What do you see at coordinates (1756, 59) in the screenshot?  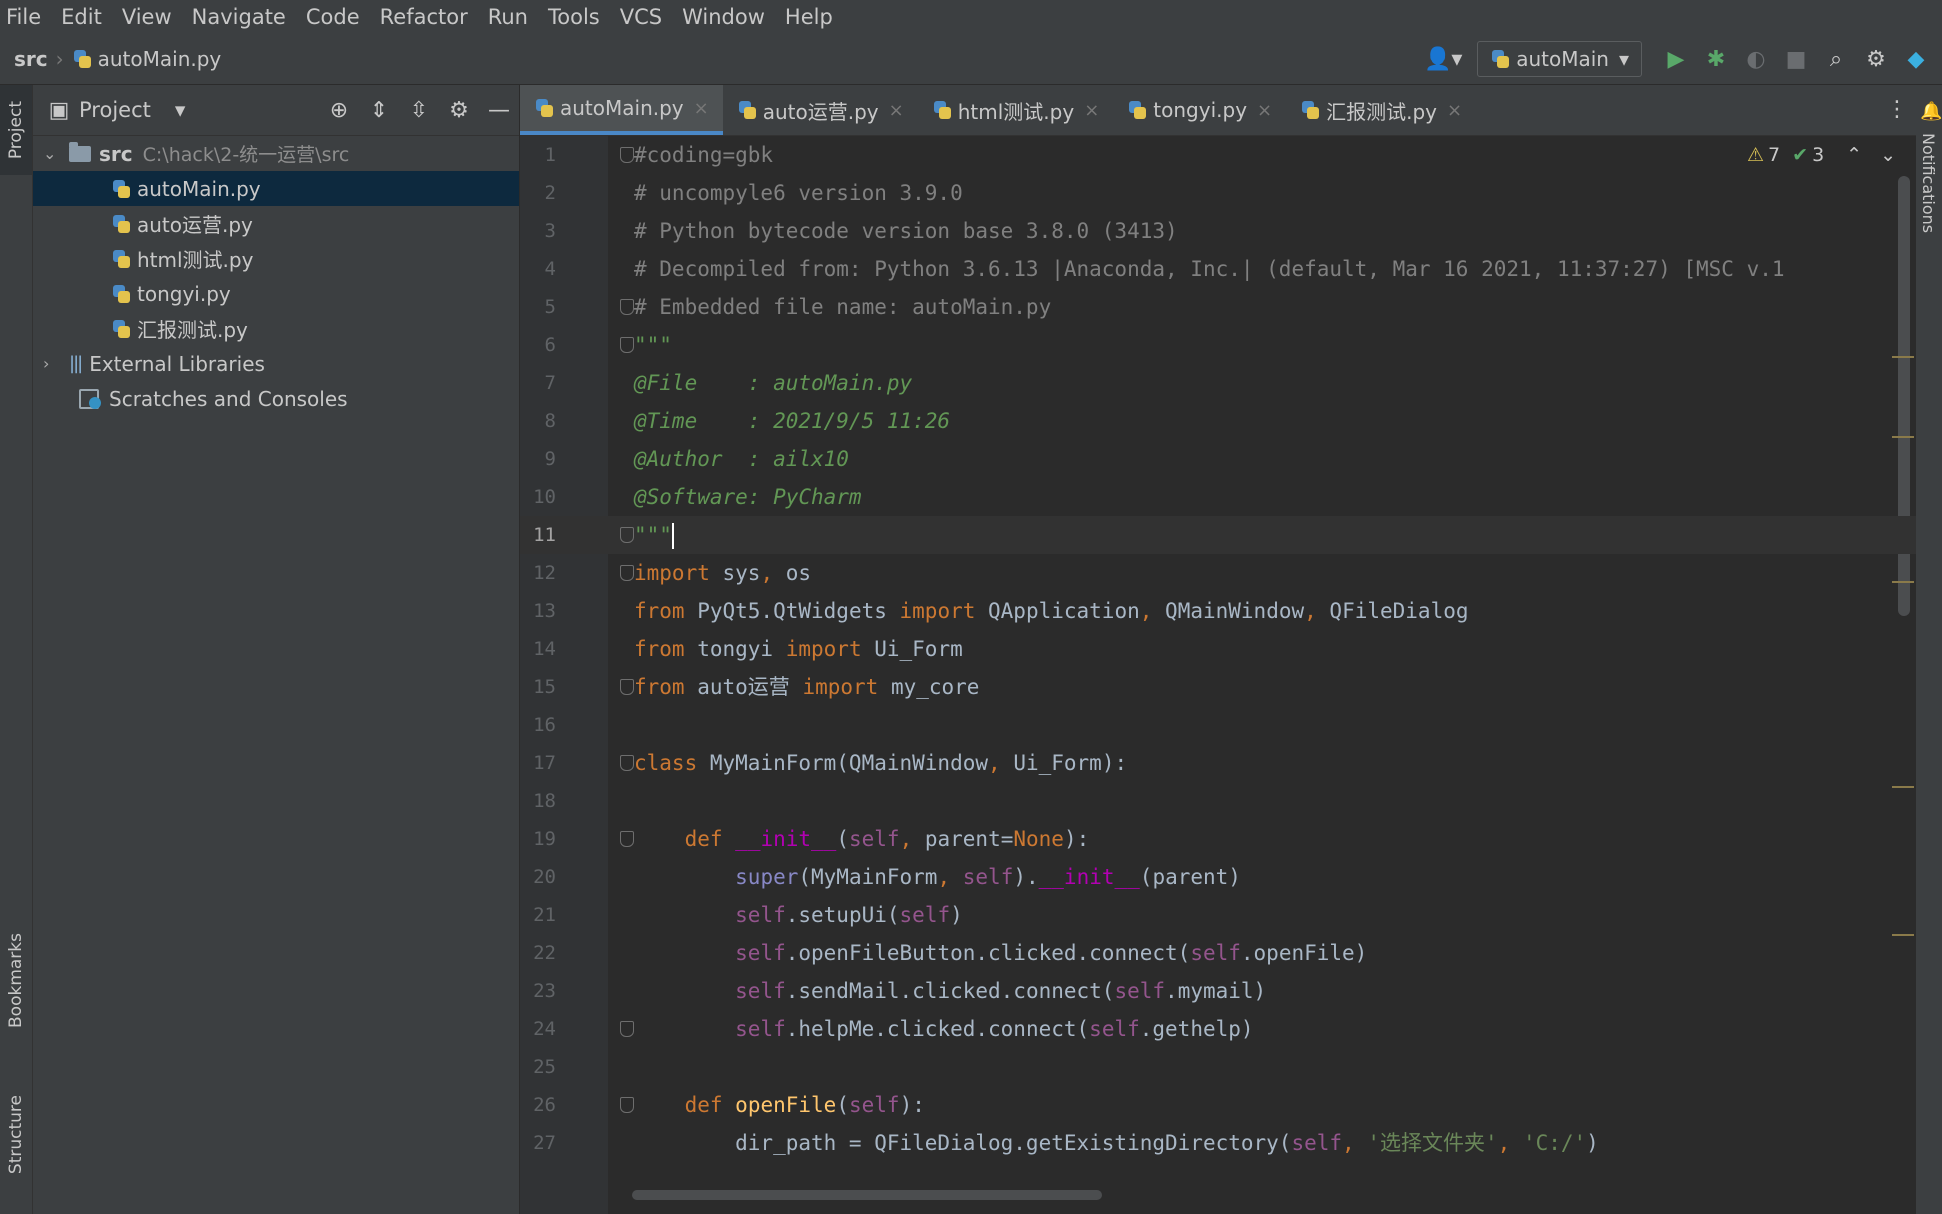 I see `coverage-icon: ◐` at bounding box center [1756, 59].